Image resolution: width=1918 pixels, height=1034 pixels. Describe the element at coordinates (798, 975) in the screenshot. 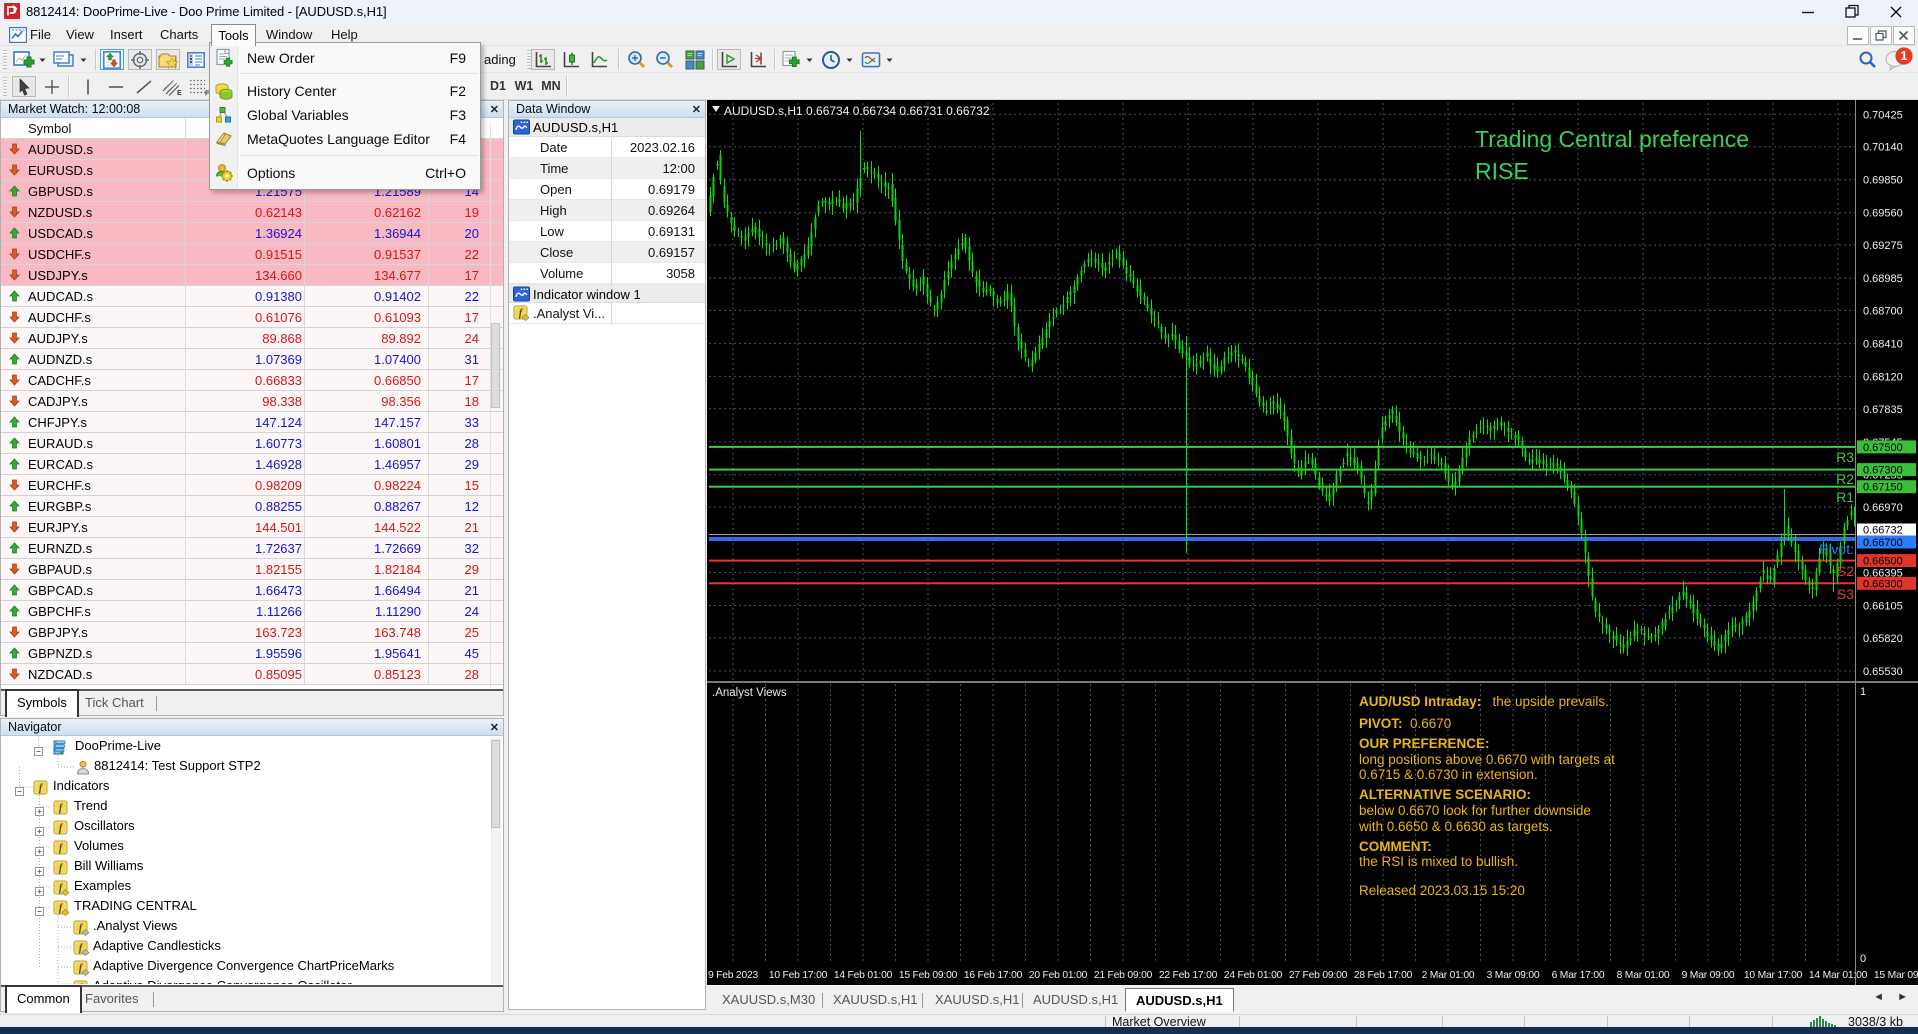

I see `svg-text: 10 Feb 17:00` at that location.